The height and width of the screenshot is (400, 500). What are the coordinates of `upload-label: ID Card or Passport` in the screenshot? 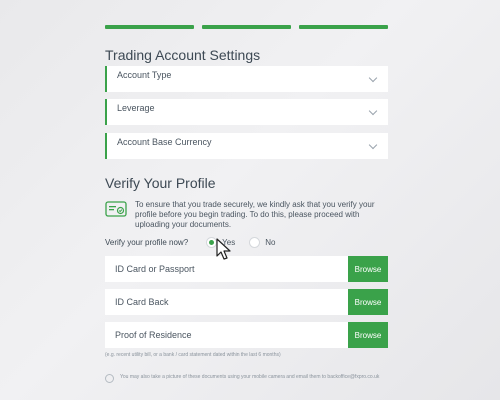 It's located at (155, 269).